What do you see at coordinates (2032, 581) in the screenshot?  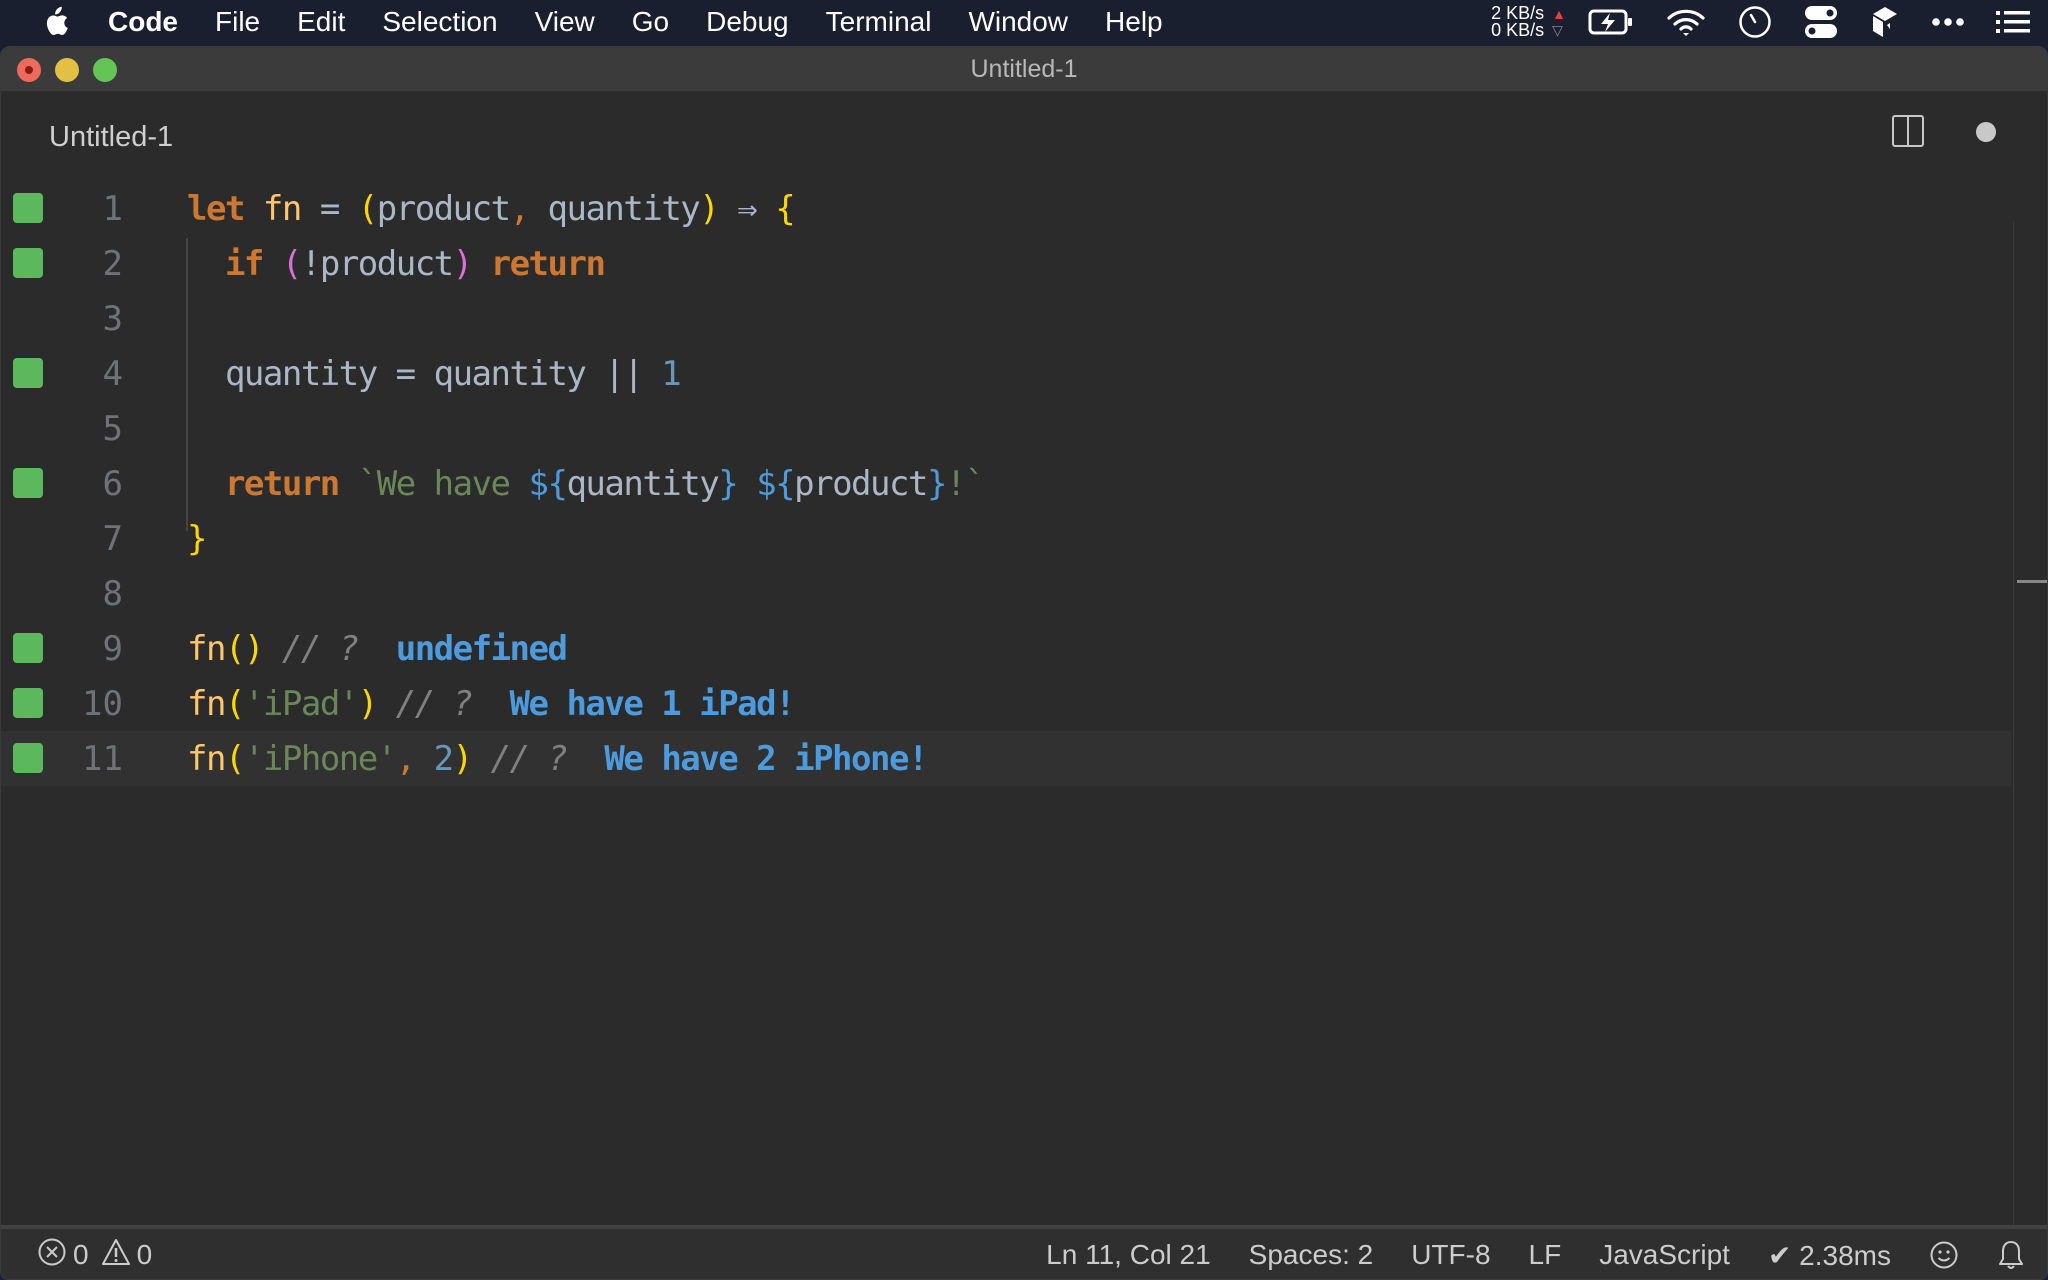 I see `scrollbar-cursor-marker` at bounding box center [2032, 581].